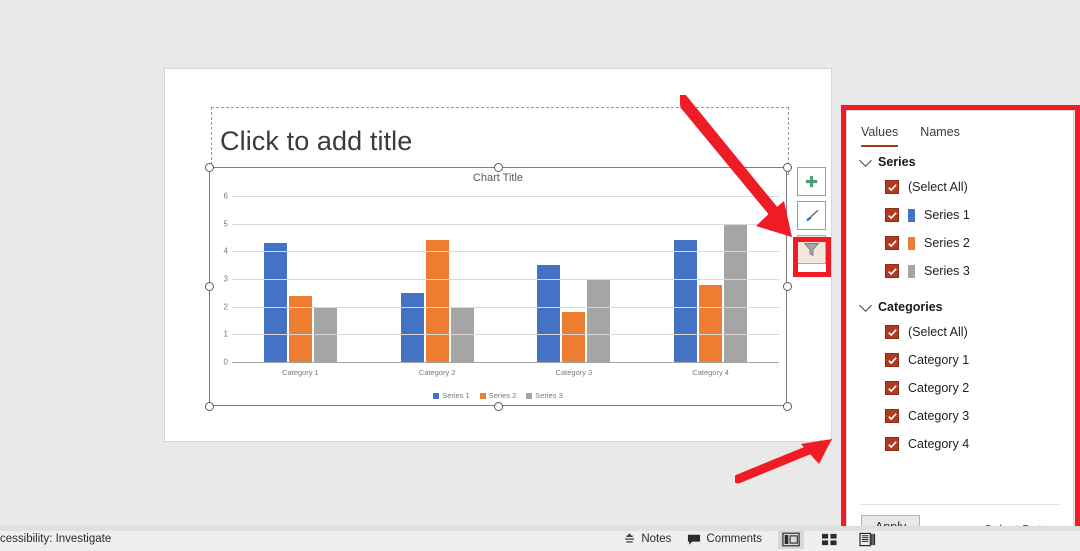 The width and height of the screenshot is (1080, 551). What do you see at coordinates (880, 136) in the screenshot?
I see `tab-values: Values` at bounding box center [880, 136].